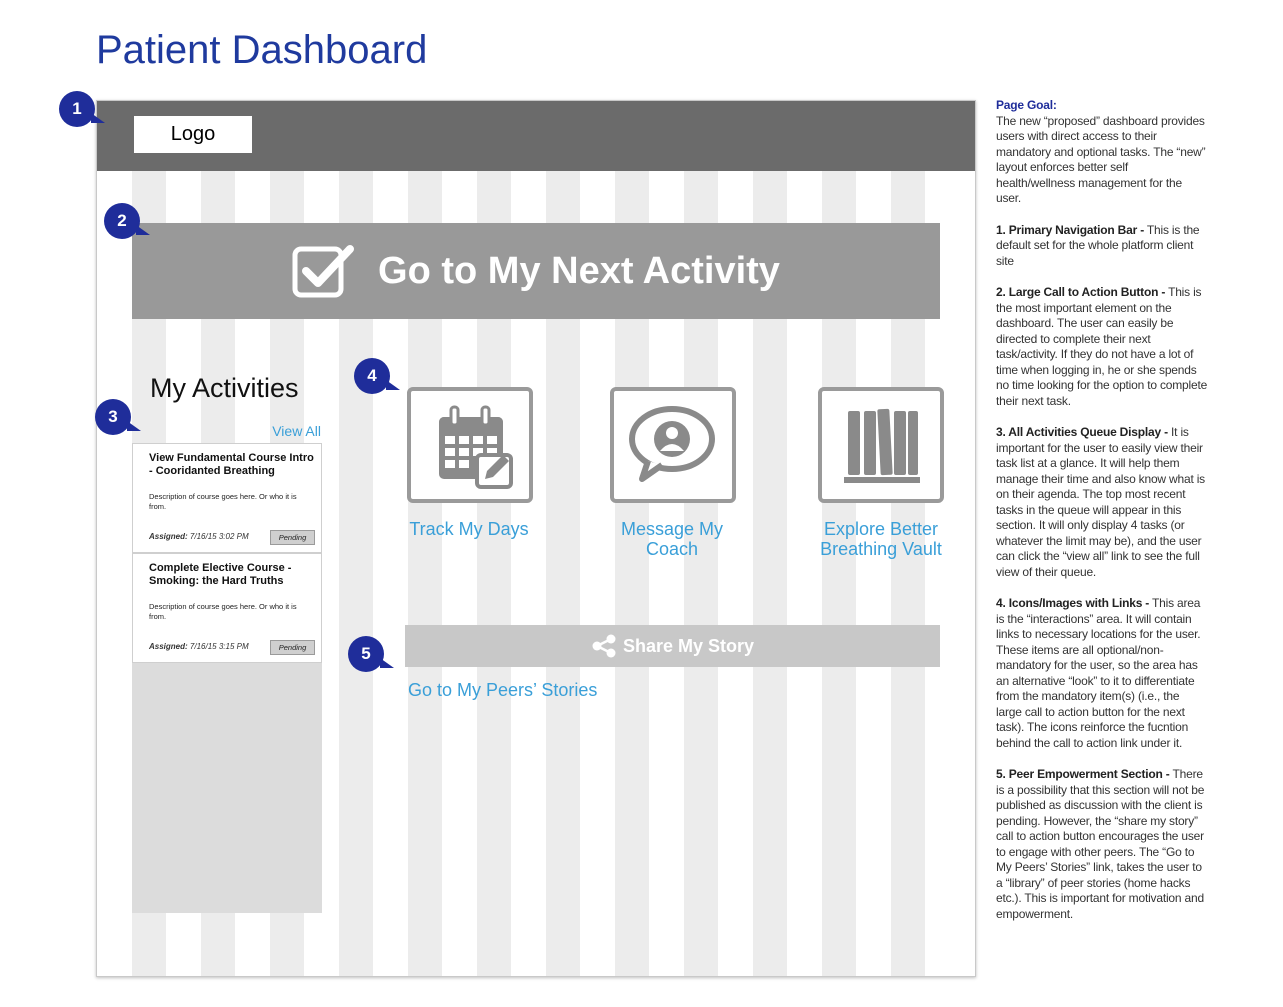 This screenshot has width=1283, height=1007. What do you see at coordinates (219, 646) in the screenshot?
I see `task-assigned-date: 7/16/15 3:15 PM` at bounding box center [219, 646].